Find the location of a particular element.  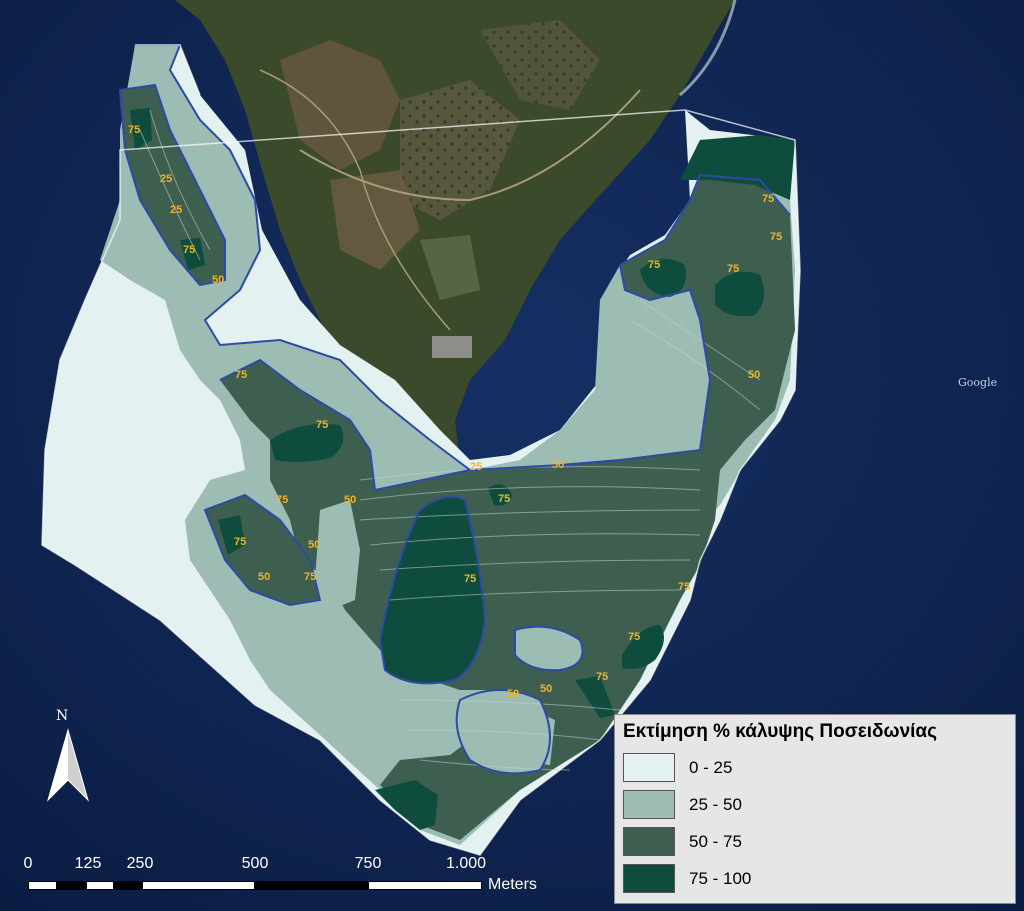

legend-title: Εκτίμηση % κάλυψης Ποσειδωνίας is located at coordinates (780, 731).